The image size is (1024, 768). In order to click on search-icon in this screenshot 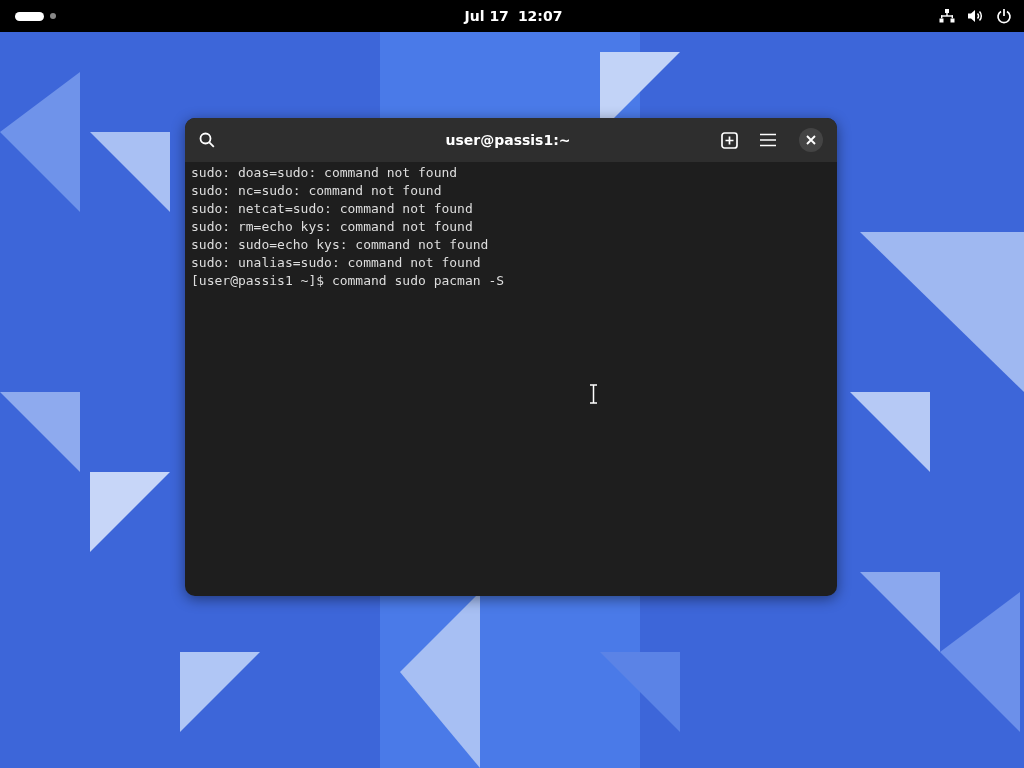, I will do `click(207, 140)`.